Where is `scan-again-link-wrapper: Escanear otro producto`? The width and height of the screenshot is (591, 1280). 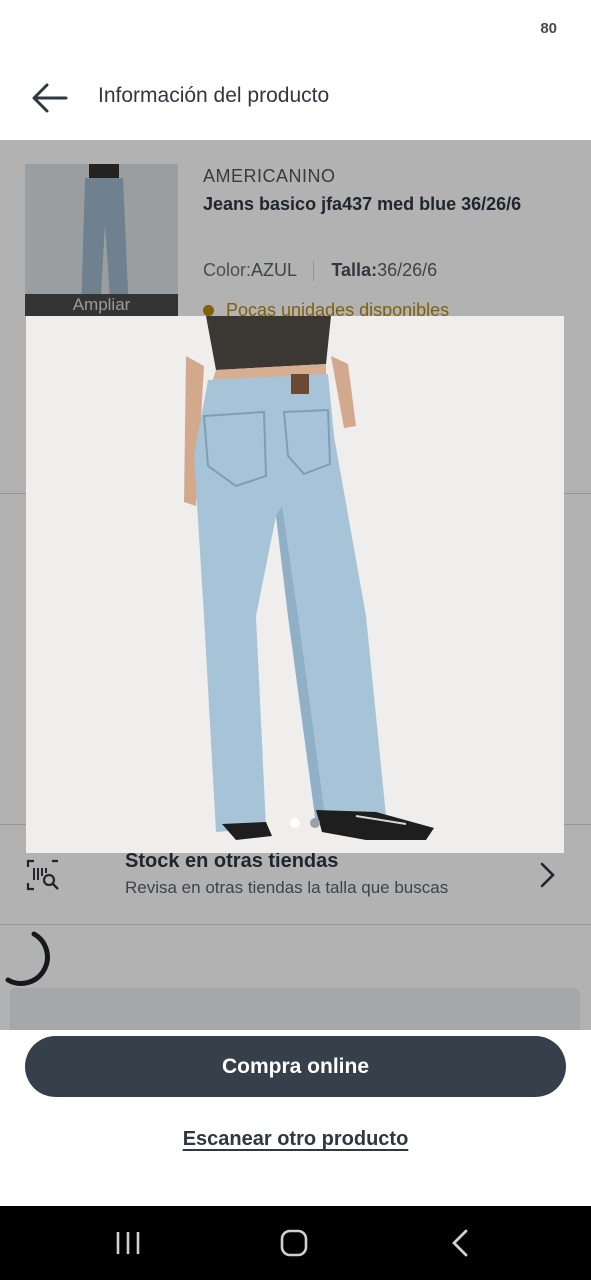
scan-again-link-wrapper: Escanear otro producto is located at coordinates (295, 1139).